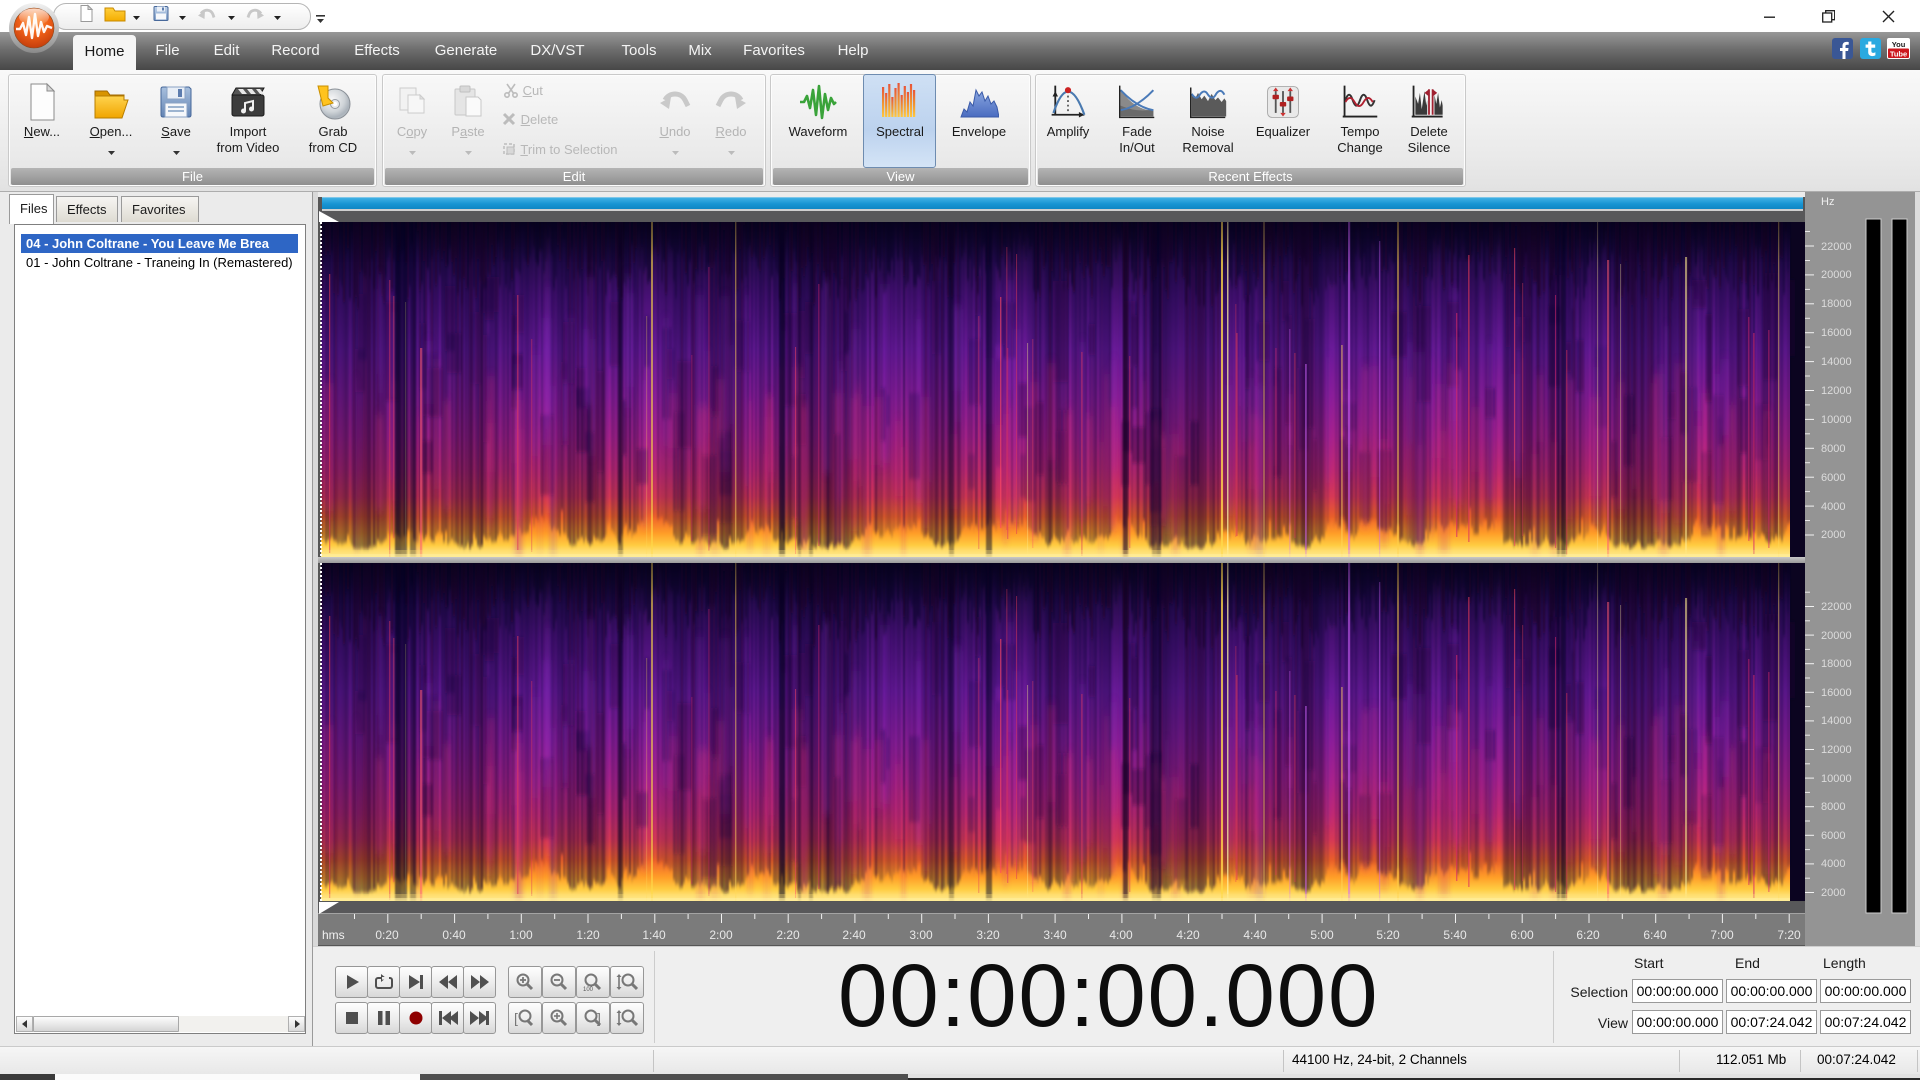 Image resolution: width=1920 pixels, height=1080 pixels. I want to click on svg-text: 7:20, so click(1789, 935).